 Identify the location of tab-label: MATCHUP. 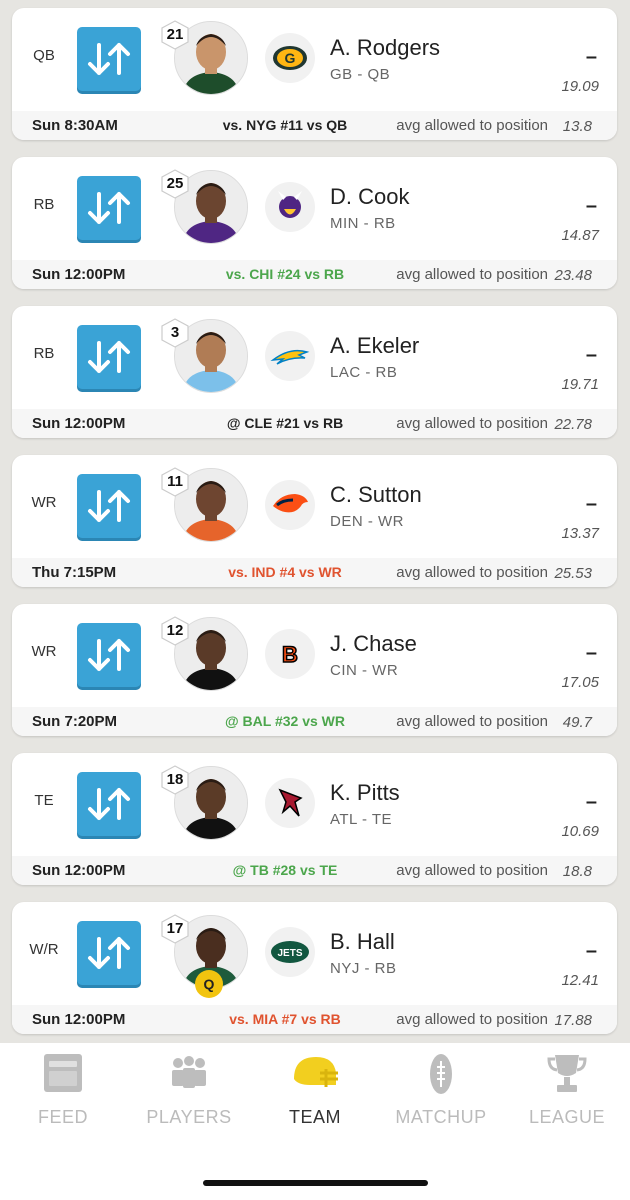
(441, 1117).